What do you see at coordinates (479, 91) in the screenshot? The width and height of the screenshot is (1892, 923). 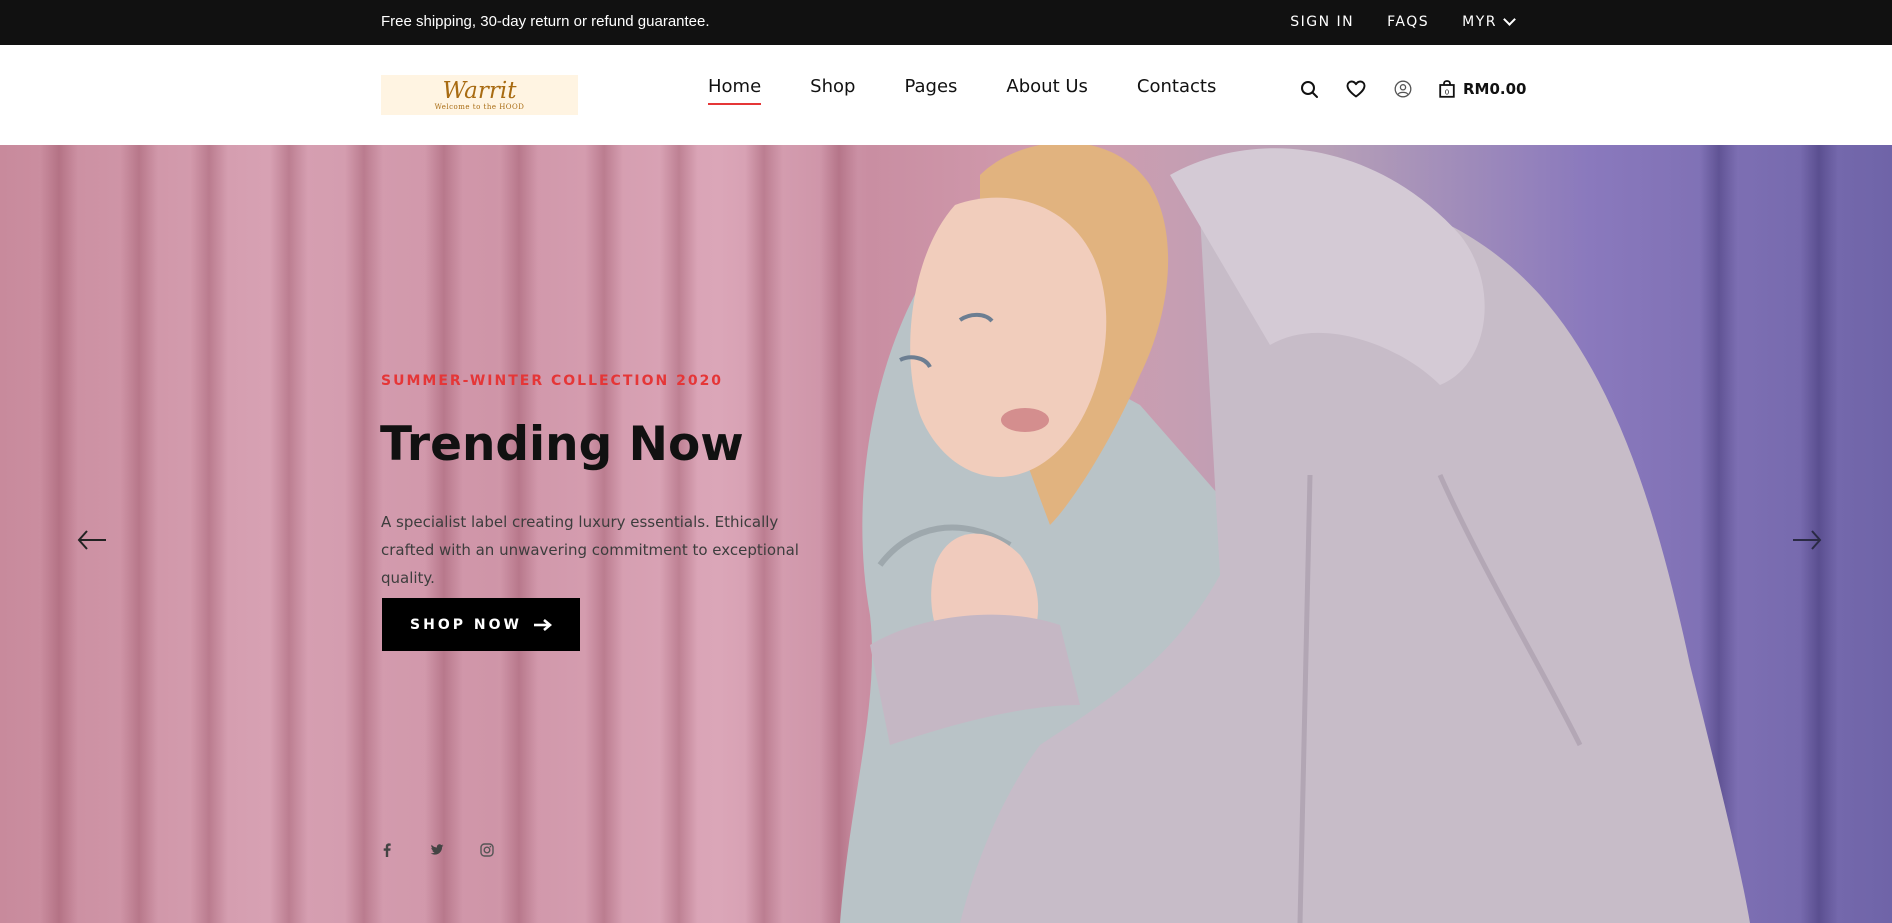 I see `logo-text: Warrit` at bounding box center [479, 91].